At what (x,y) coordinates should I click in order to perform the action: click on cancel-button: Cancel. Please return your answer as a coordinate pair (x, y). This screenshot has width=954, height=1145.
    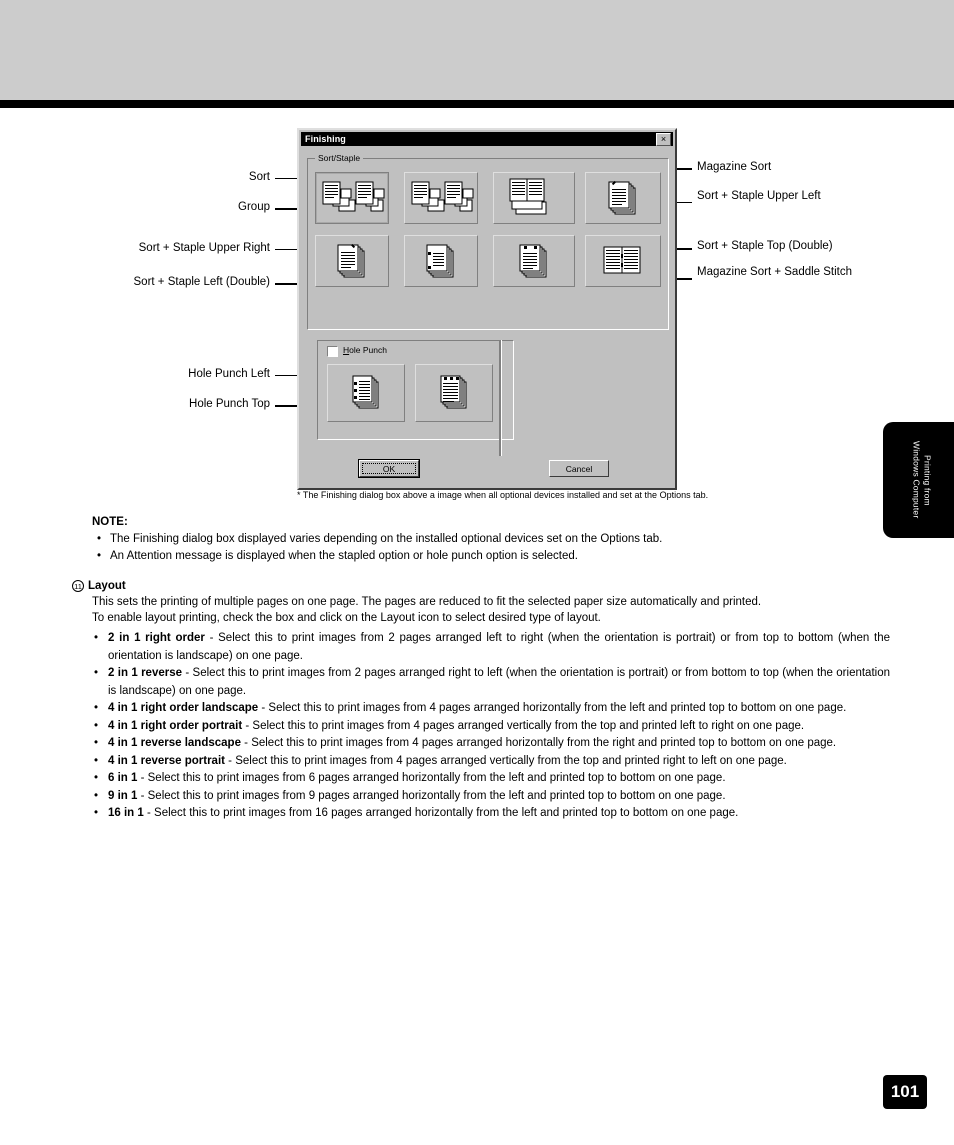
    Looking at the image, I should click on (579, 468).